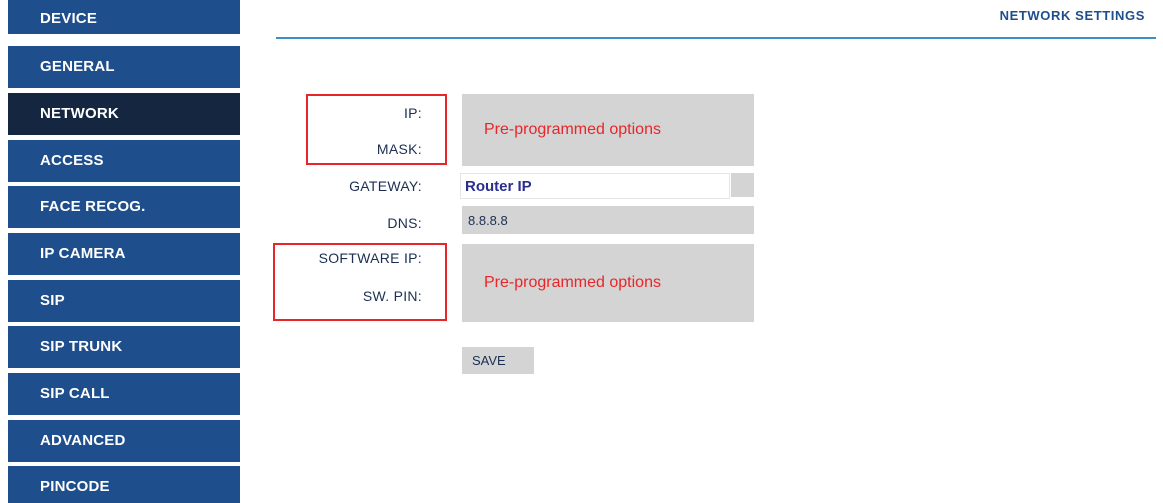 The width and height of the screenshot is (1163, 503). Describe the element at coordinates (124, 347) in the screenshot. I see `sidebar-item-sip-trunk: SIP TRUNK` at that location.